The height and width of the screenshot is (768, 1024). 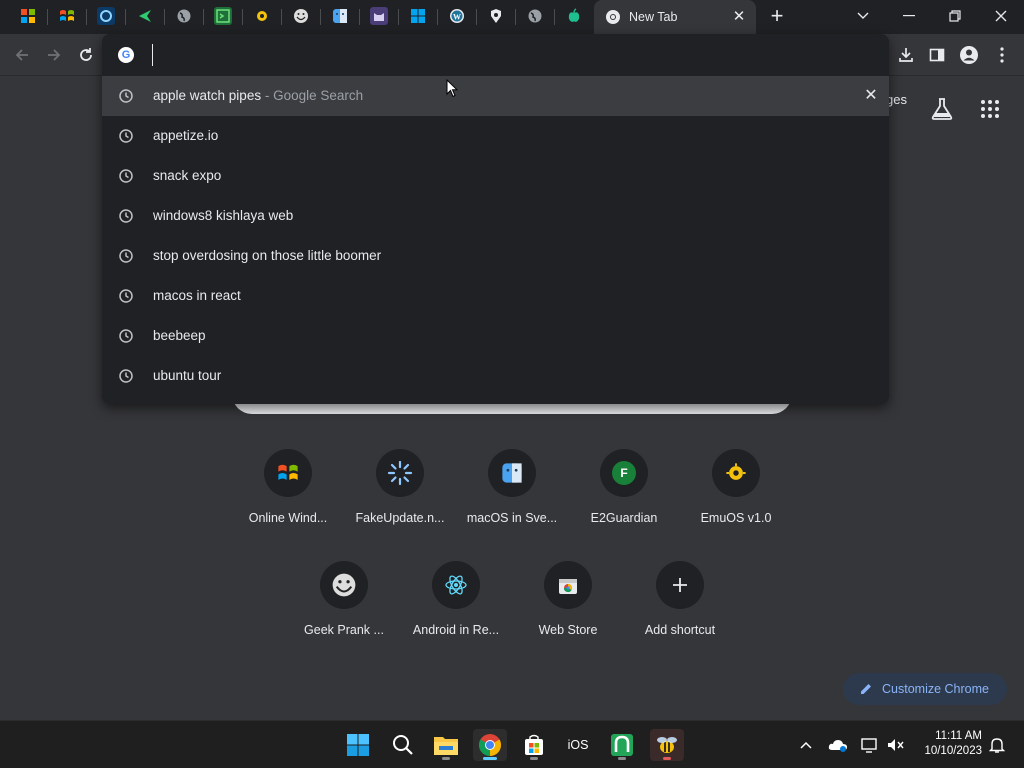 I want to click on windows-taskbar: iOS 11:11 AM 10/10/2023, so click(x=512, y=744).